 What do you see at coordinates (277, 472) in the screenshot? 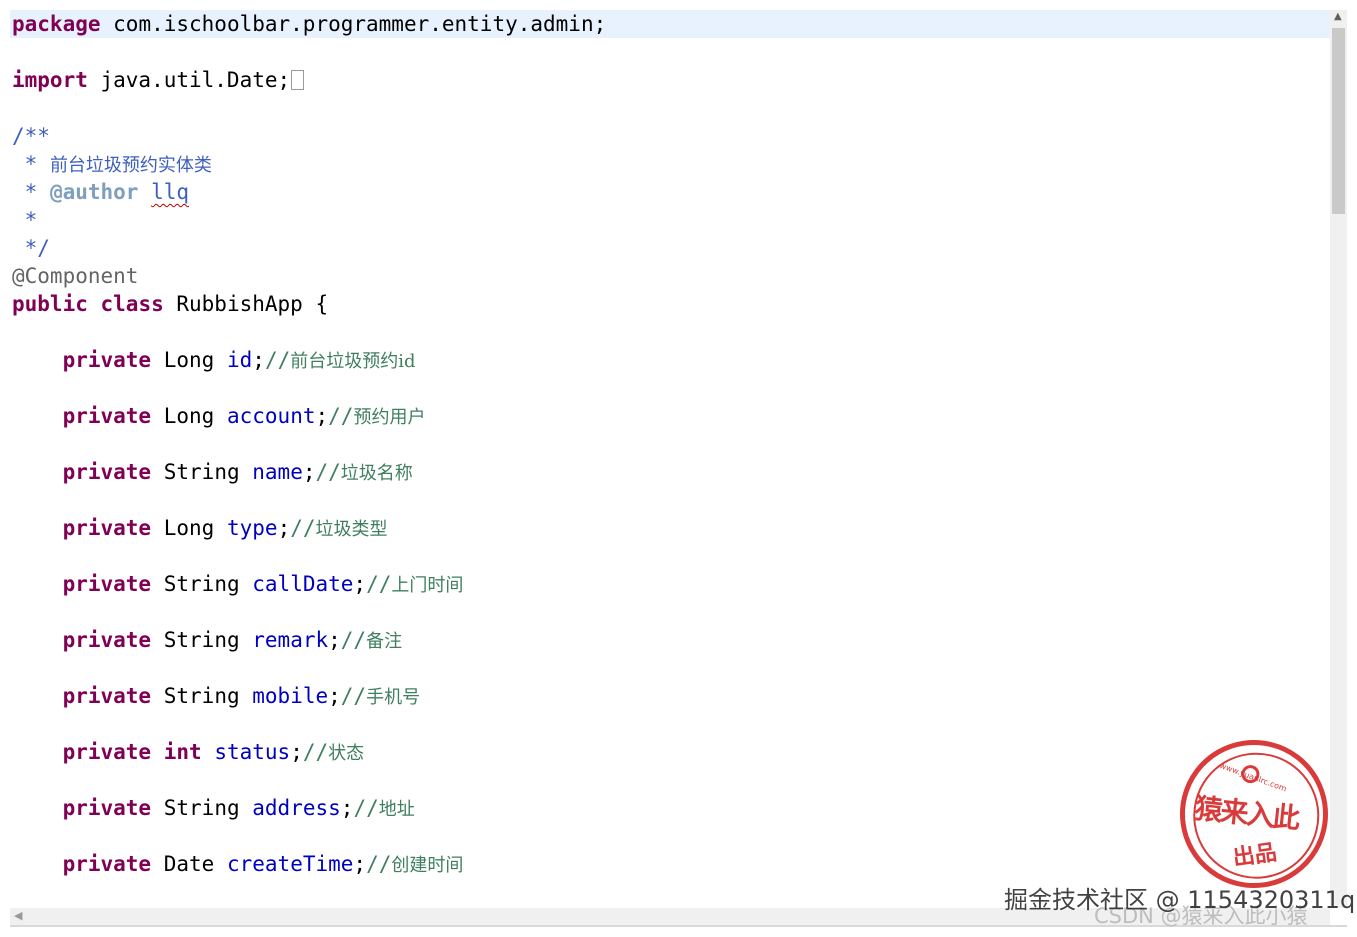
I see `field-name: name` at bounding box center [277, 472].